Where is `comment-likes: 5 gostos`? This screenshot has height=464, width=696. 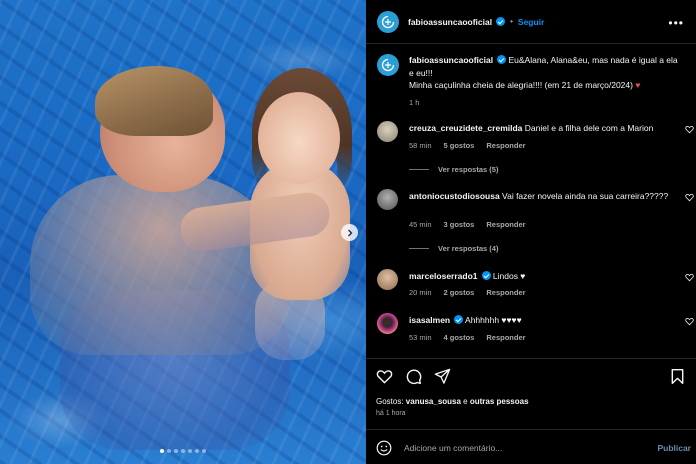
comment-likes: 5 gostos is located at coordinates (459, 145).